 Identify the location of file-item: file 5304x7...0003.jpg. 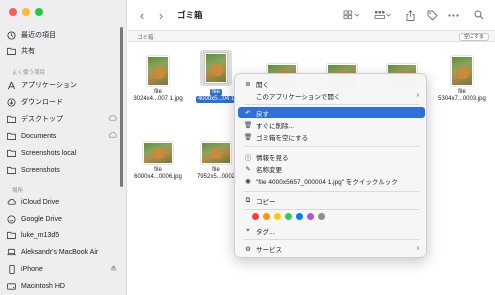
(462, 76).